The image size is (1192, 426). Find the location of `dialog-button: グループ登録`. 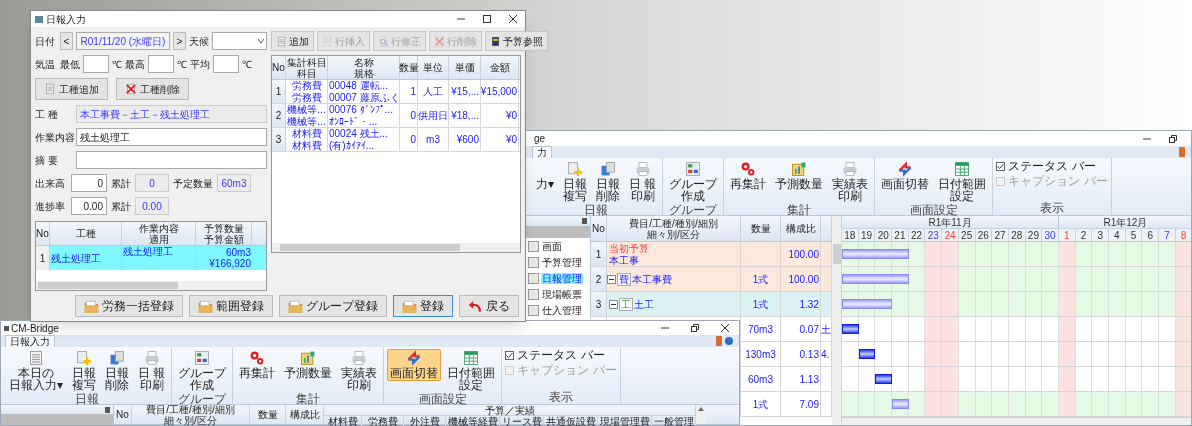

dialog-button: グループ登録 is located at coordinates (333, 306).